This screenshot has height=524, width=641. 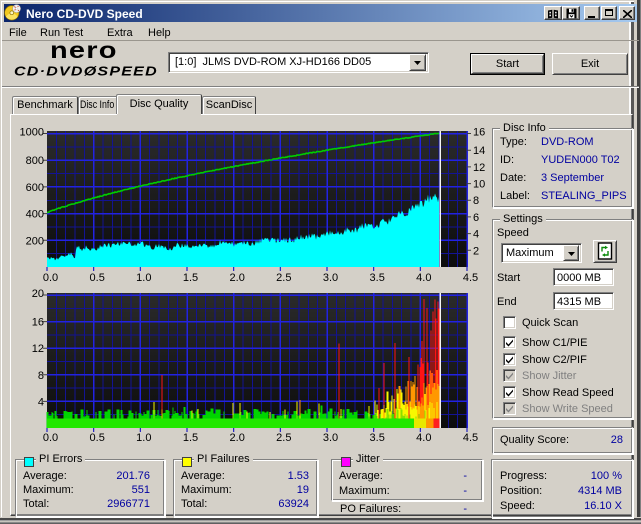 What do you see at coordinates (476, 218) in the screenshot?
I see `svg-text: 6` at bounding box center [476, 218].